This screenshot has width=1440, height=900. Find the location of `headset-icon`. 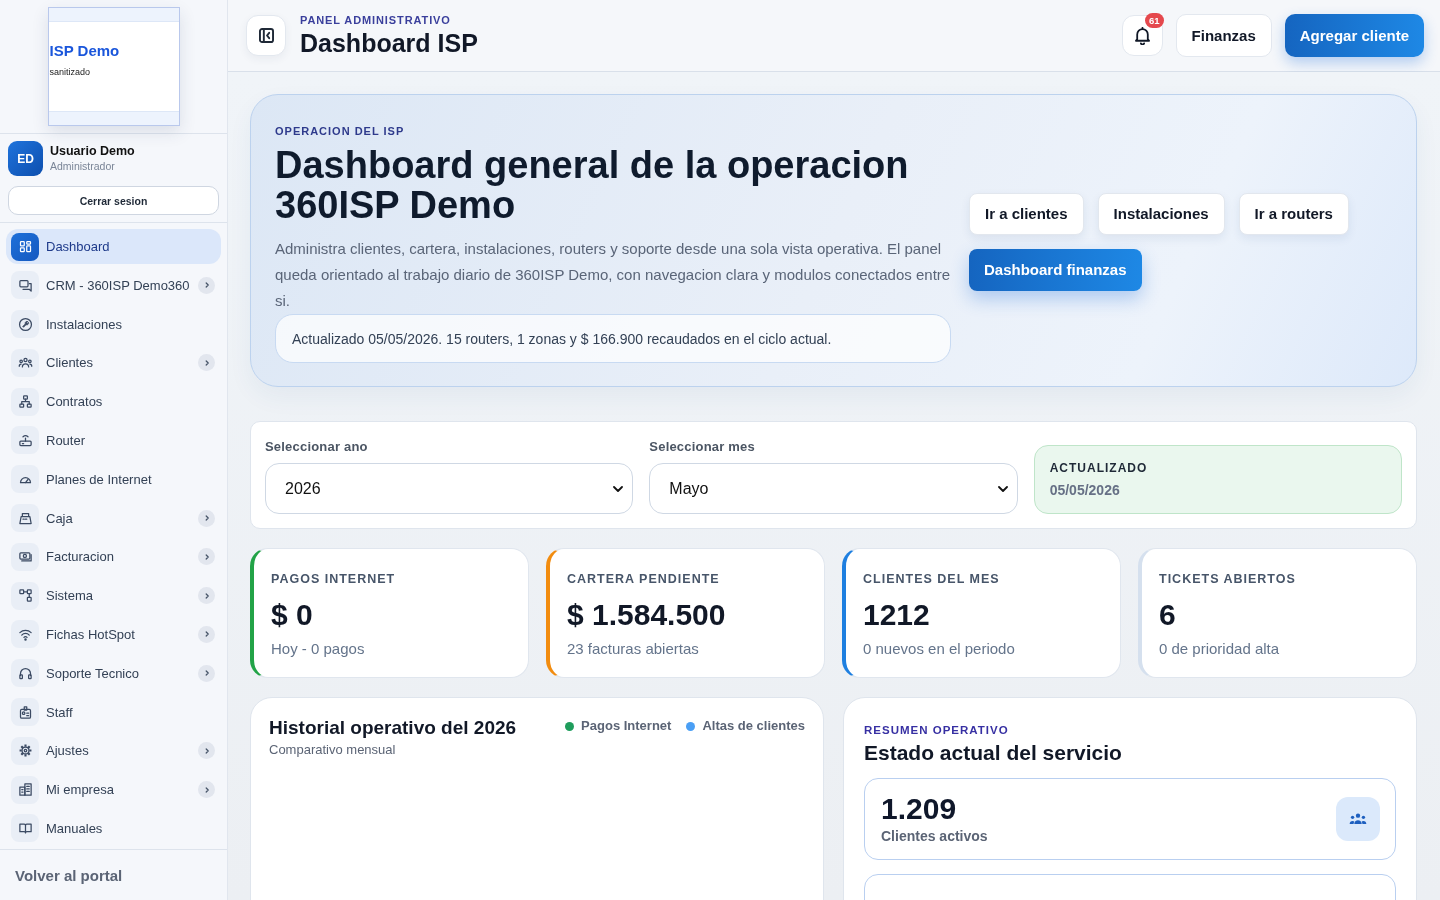

headset-icon is located at coordinates (25, 673).